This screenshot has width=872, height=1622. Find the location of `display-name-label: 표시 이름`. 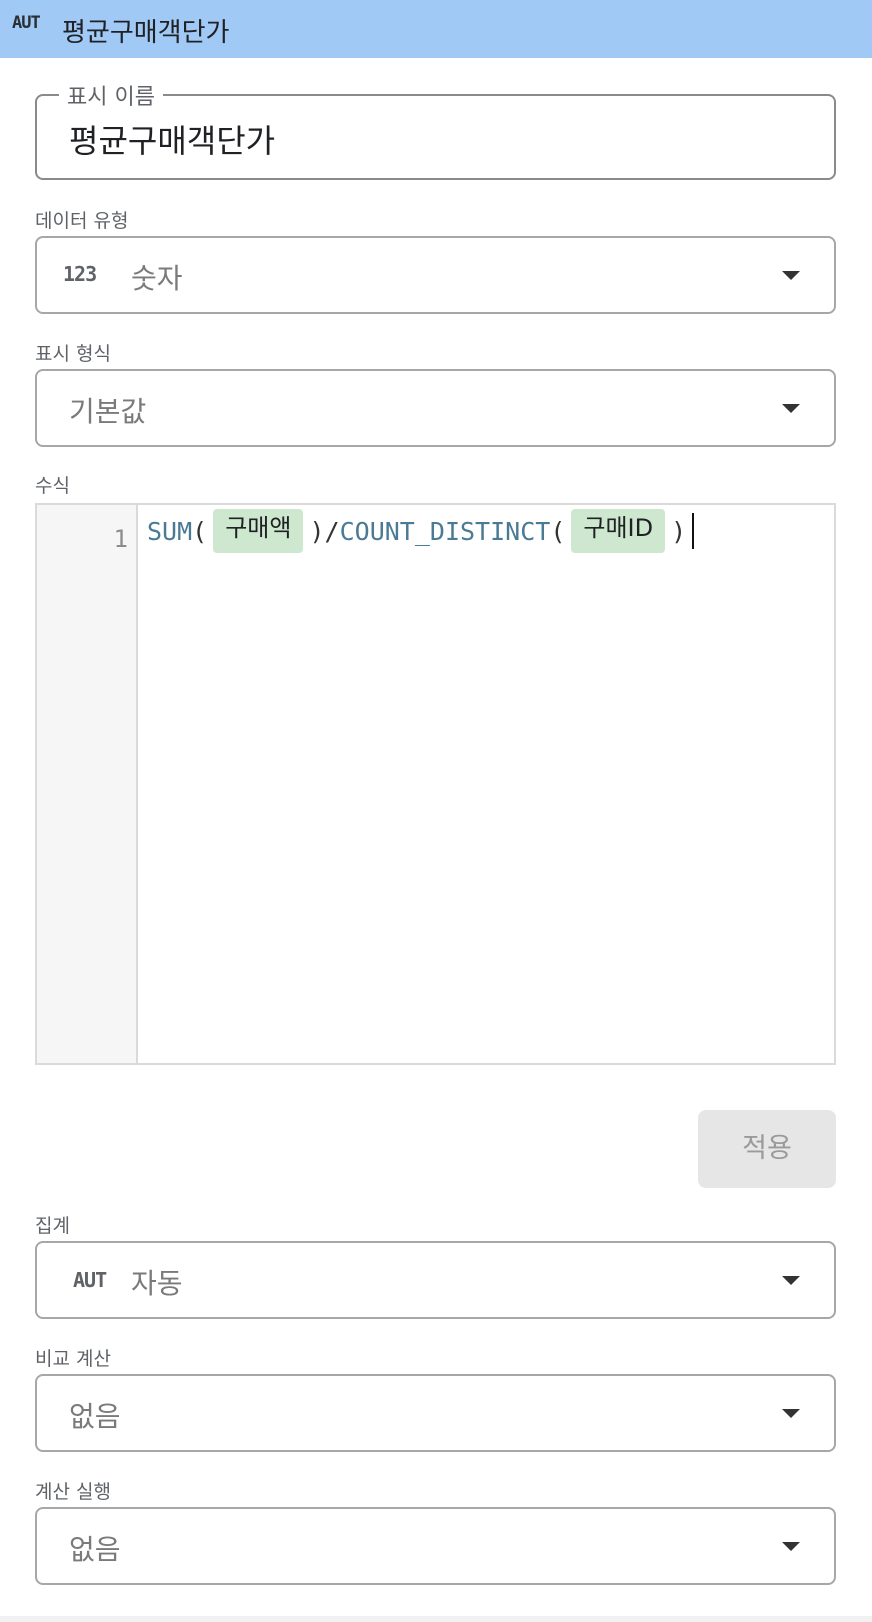

display-name-label: 표시 이름 is located at coordinates (111, 95).